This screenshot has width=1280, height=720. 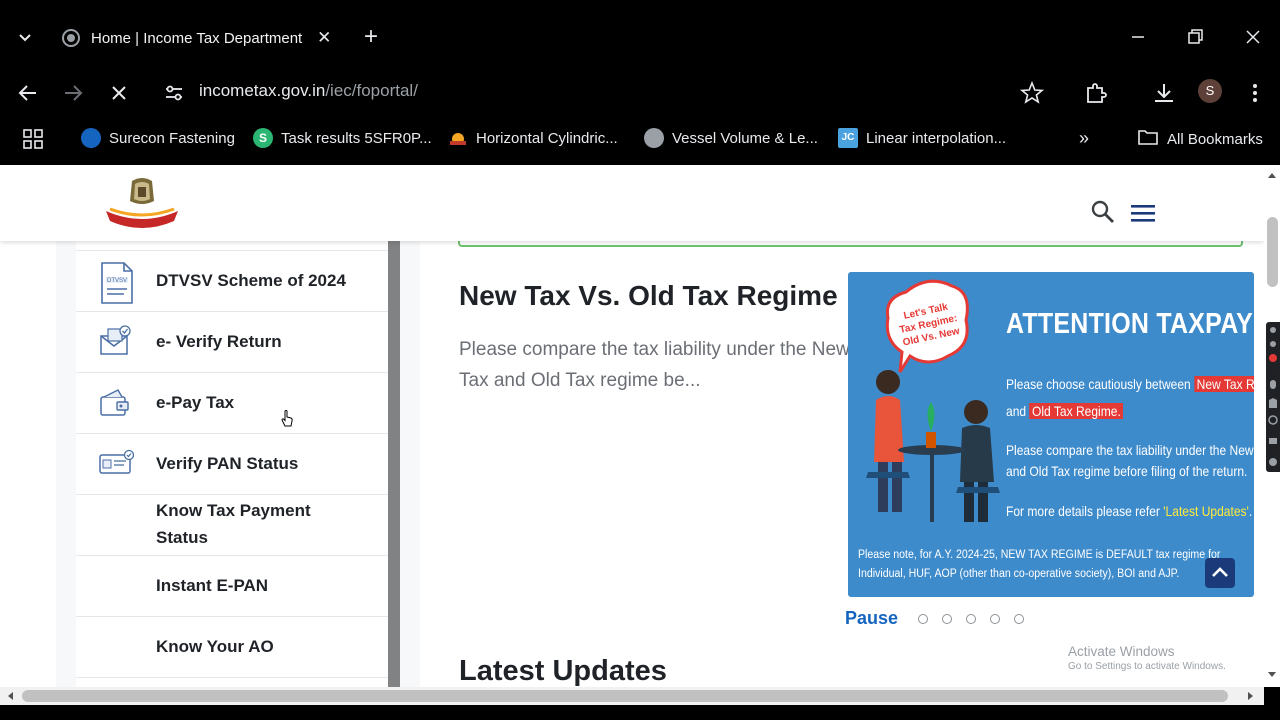 What do you see at coordinates (1250, 511) in the screenshot?
I see `banner-text: .` at bounding box center [1250, 511].